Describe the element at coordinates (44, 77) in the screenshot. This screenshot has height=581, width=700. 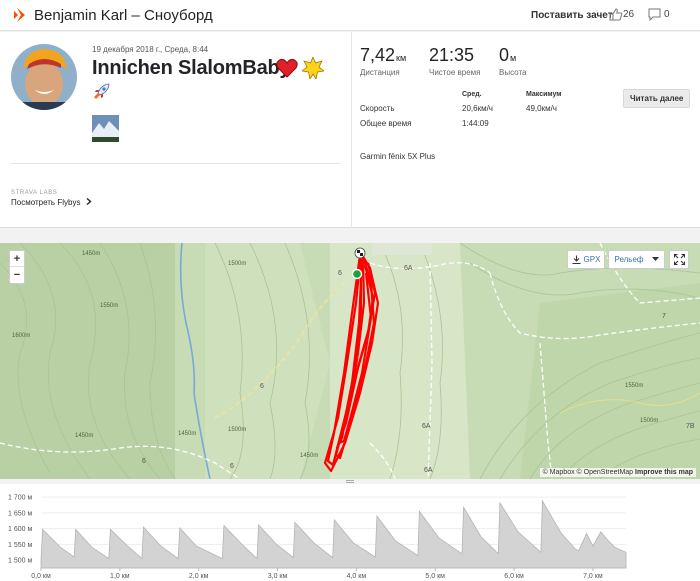
I see `avatar` at that location.